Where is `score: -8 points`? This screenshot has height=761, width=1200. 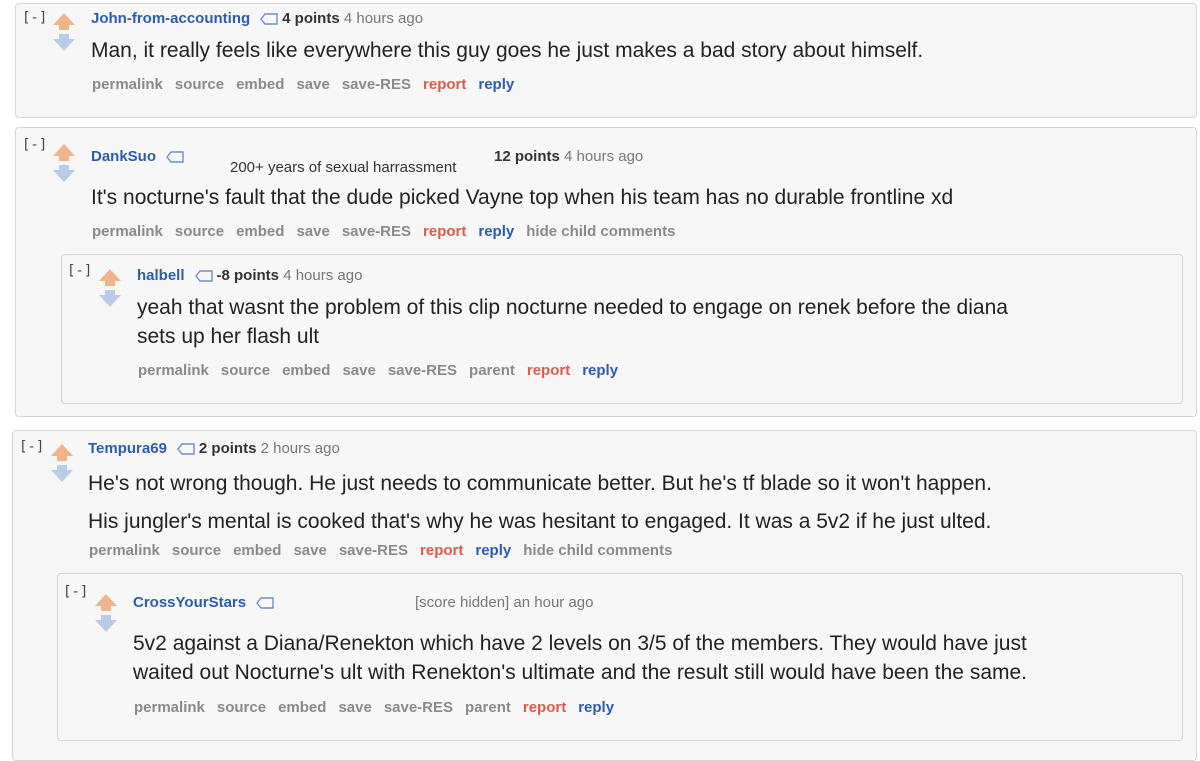
score: -8 points is located at coordinates (248, 275).